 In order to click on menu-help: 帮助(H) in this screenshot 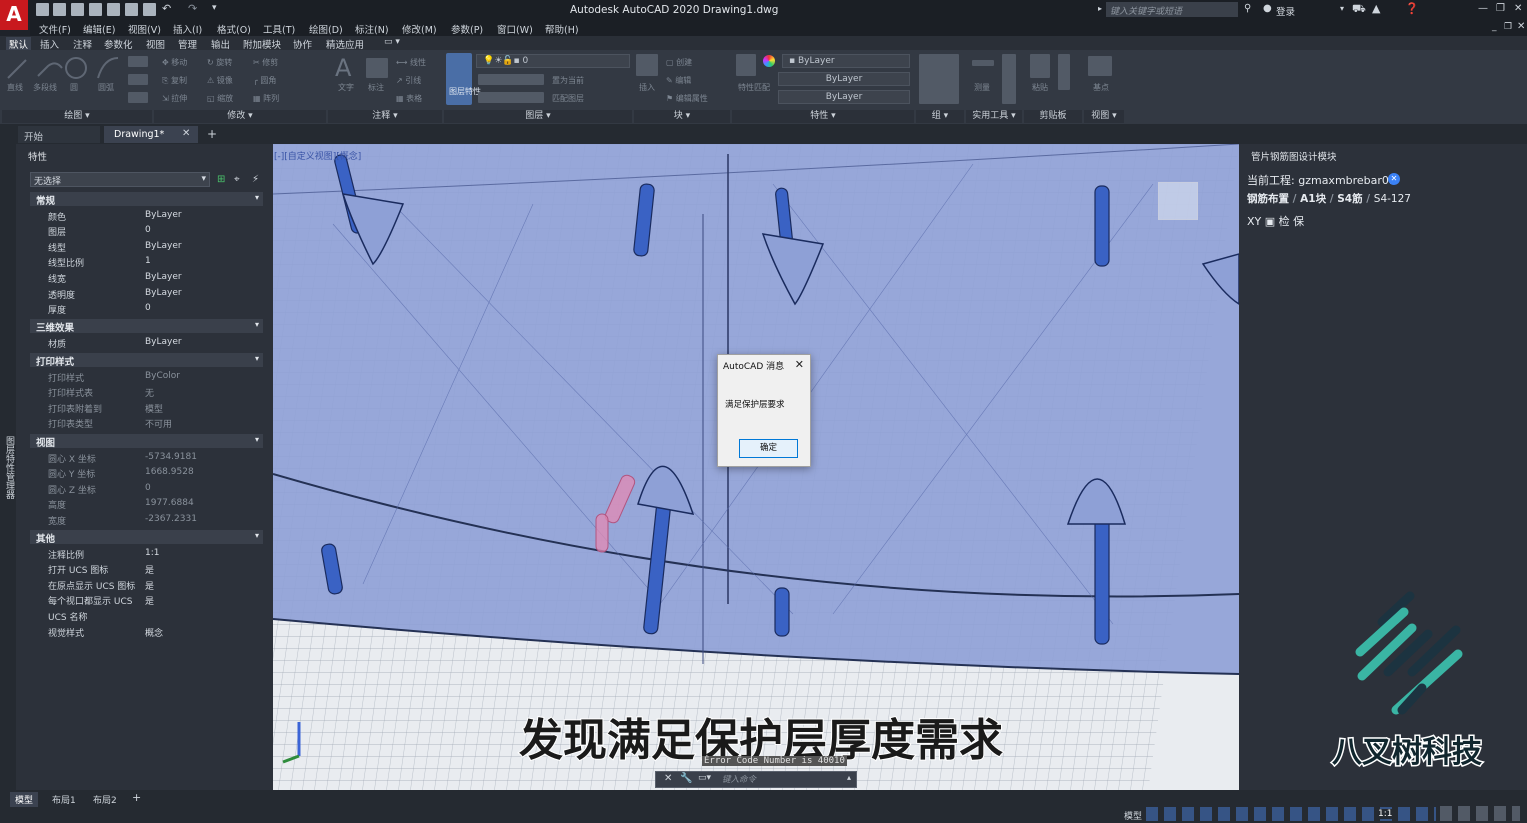, I will do `click(562, 29)`.